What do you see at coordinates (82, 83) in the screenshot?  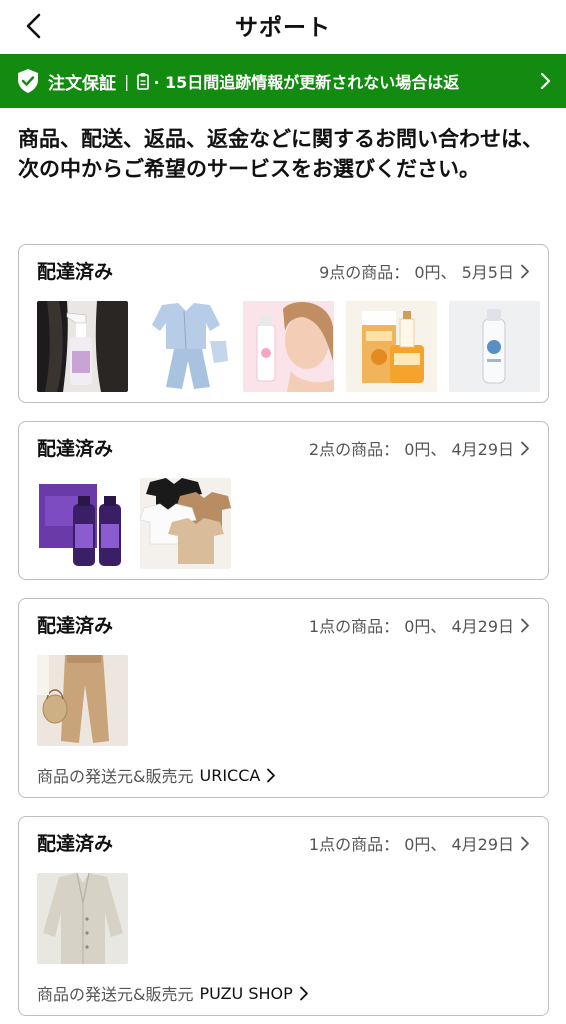 I see `banner-title: 注文保証` at bounding box center [82, 83].